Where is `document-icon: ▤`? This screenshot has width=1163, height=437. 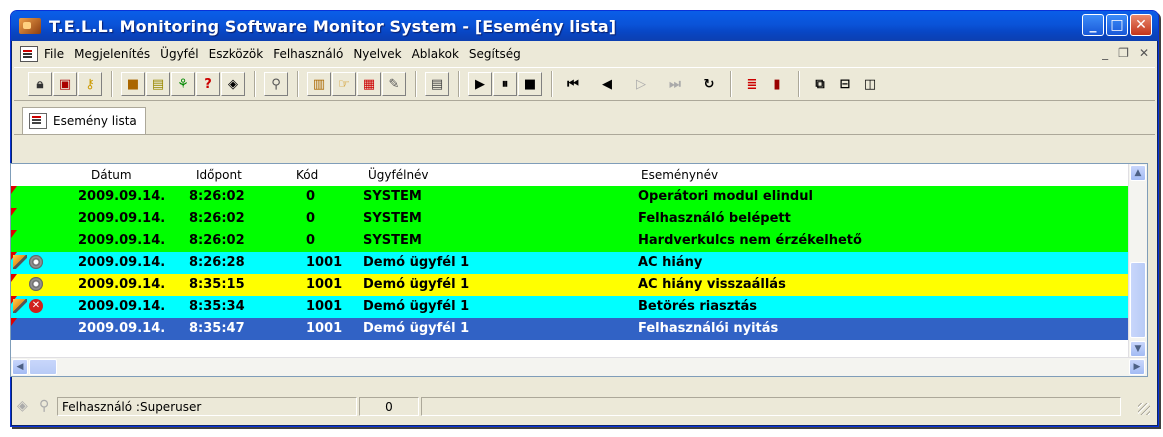 document-icon: ▤ is located at coordinates (437, 84).